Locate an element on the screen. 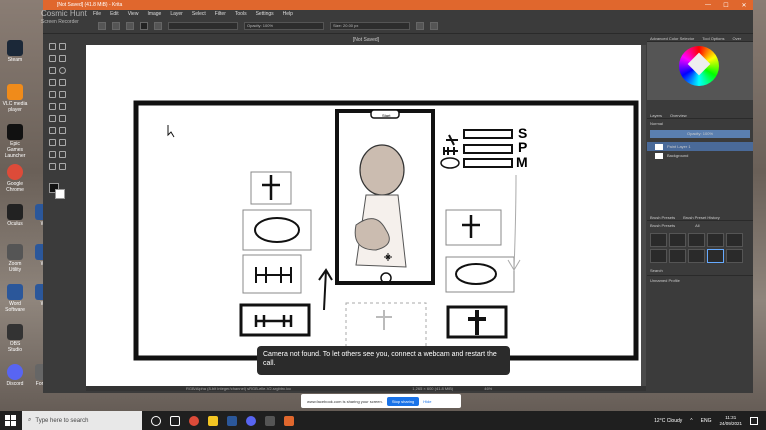  weather-widget: 12°C Cloudy is located at coordinates (668, 421).